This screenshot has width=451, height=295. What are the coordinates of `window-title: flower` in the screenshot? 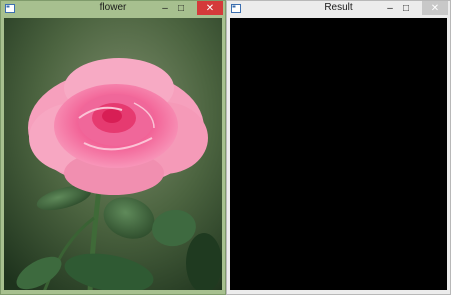 It's located at (113, 7).